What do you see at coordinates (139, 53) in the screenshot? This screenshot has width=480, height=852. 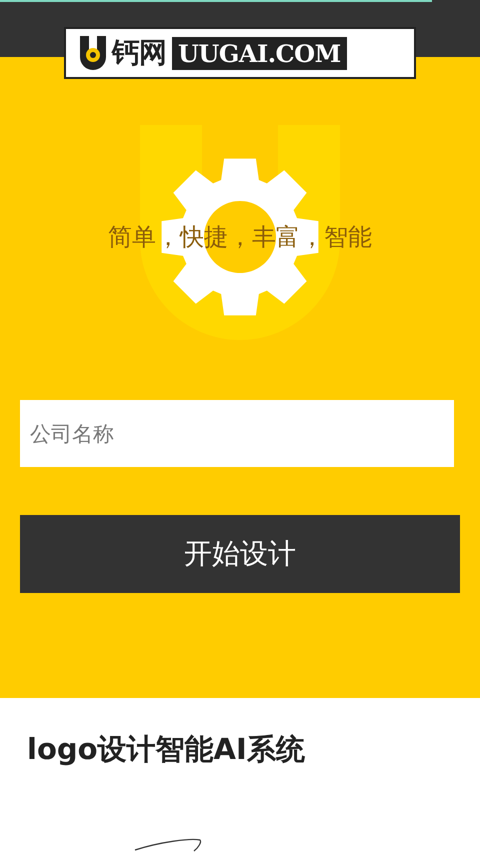 I see `logo-name: 钙网` at bounding box center [139, 53].